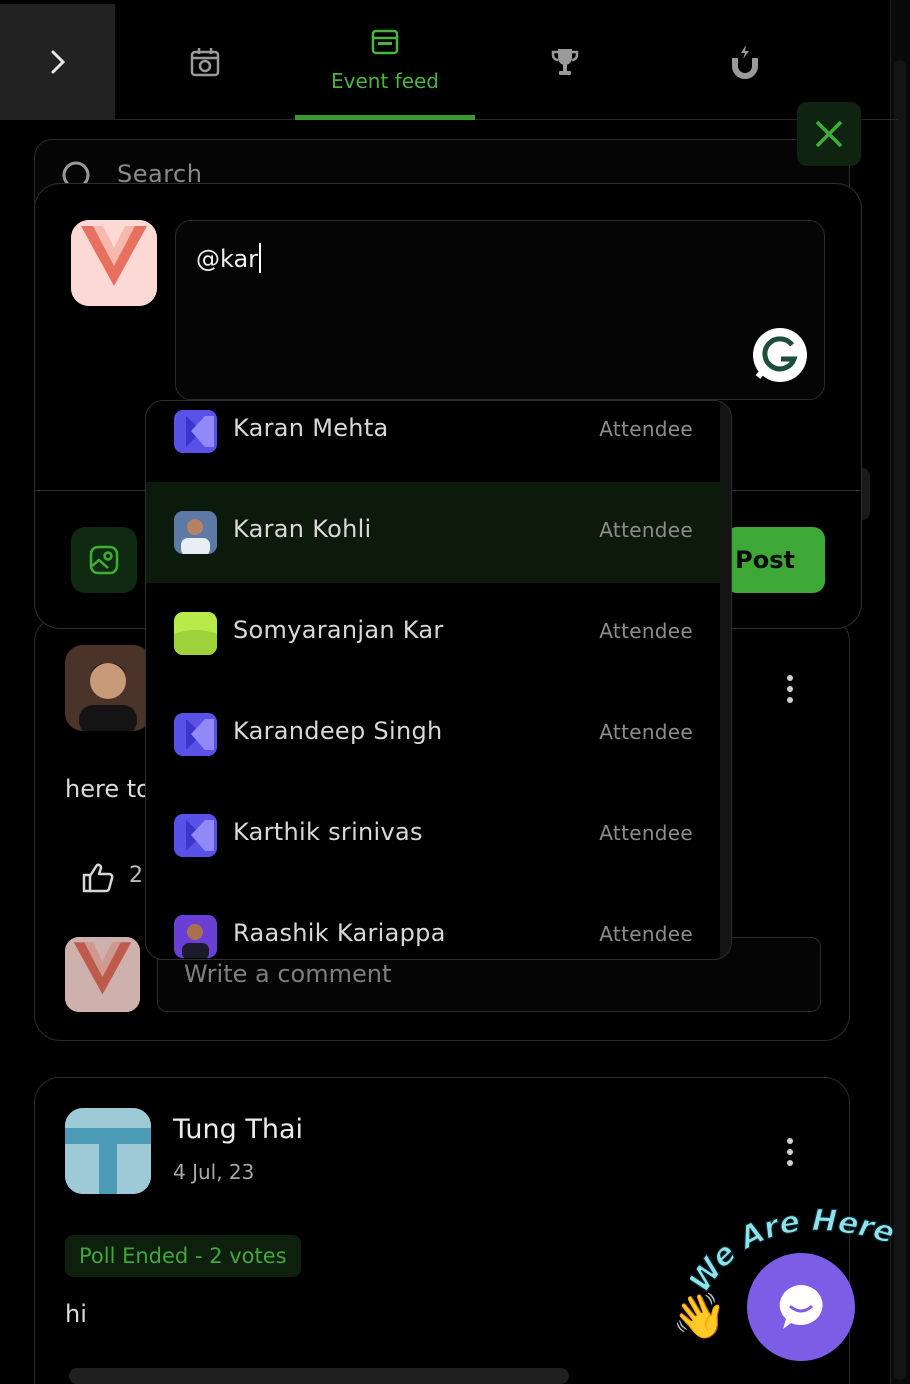 The width and height of the screenshot is (910, 1384). I want to click on chevron-right-icon, so click(58, 62).